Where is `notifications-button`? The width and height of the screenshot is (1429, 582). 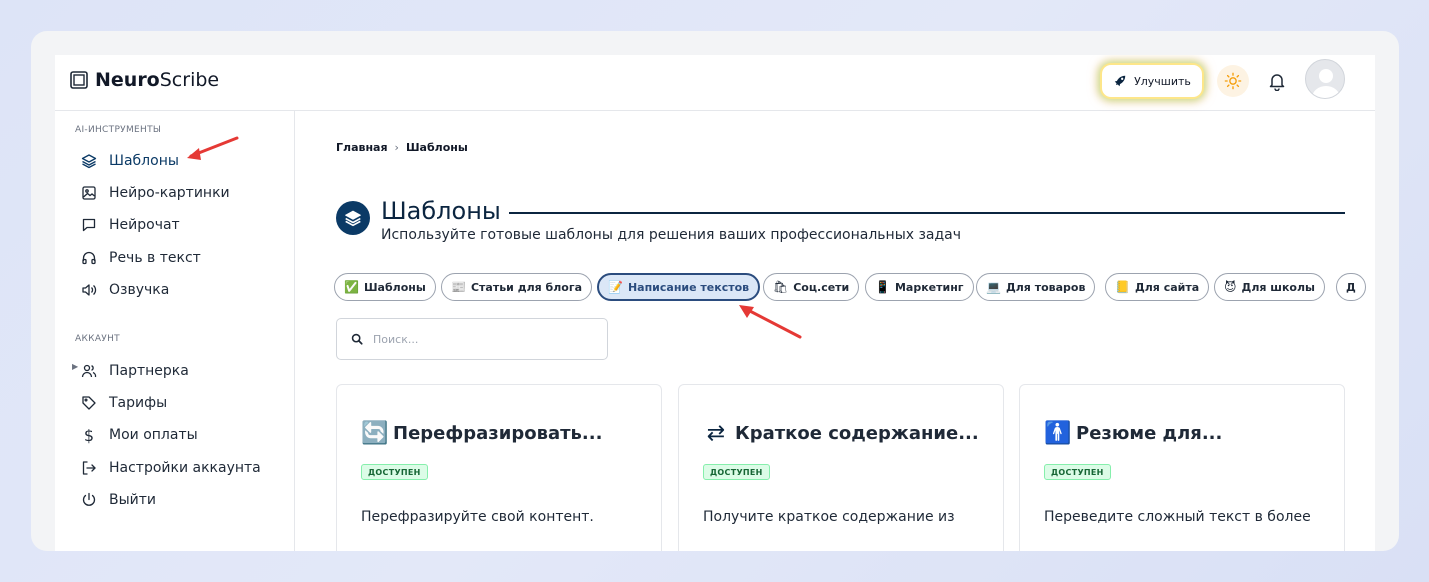 notifications-button is located at coordinates (1277, 81).